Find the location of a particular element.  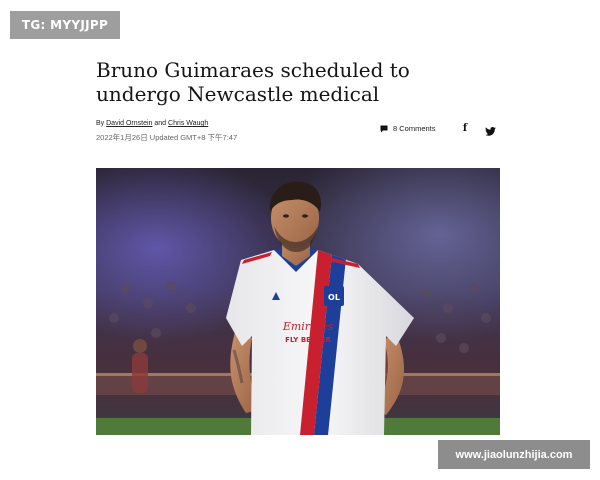

jersey-sponsor-line1: Emirates is located at coordinates (308, 326).